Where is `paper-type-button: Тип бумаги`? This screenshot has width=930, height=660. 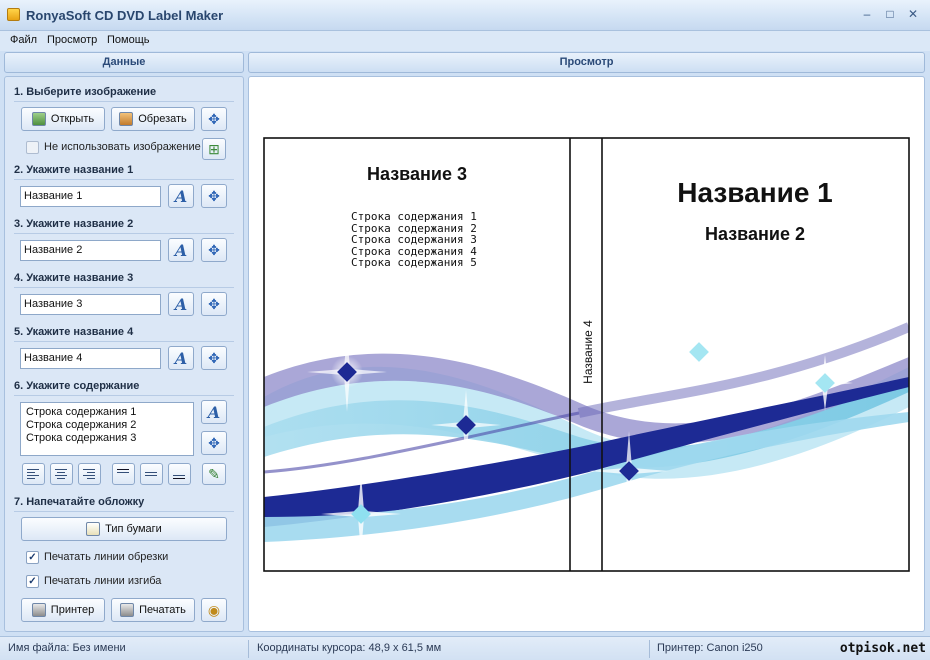
paper-type-button: Тип бумаги is located at coordinates (124, 529).